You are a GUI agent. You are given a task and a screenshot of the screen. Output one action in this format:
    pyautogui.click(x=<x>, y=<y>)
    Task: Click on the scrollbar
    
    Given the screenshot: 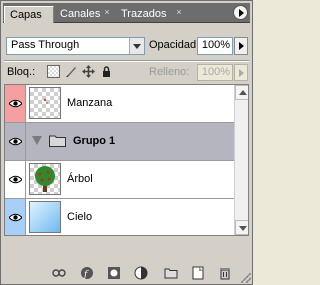 What is the action you would take?
    pyautogui.click(x=241, y=160)
    